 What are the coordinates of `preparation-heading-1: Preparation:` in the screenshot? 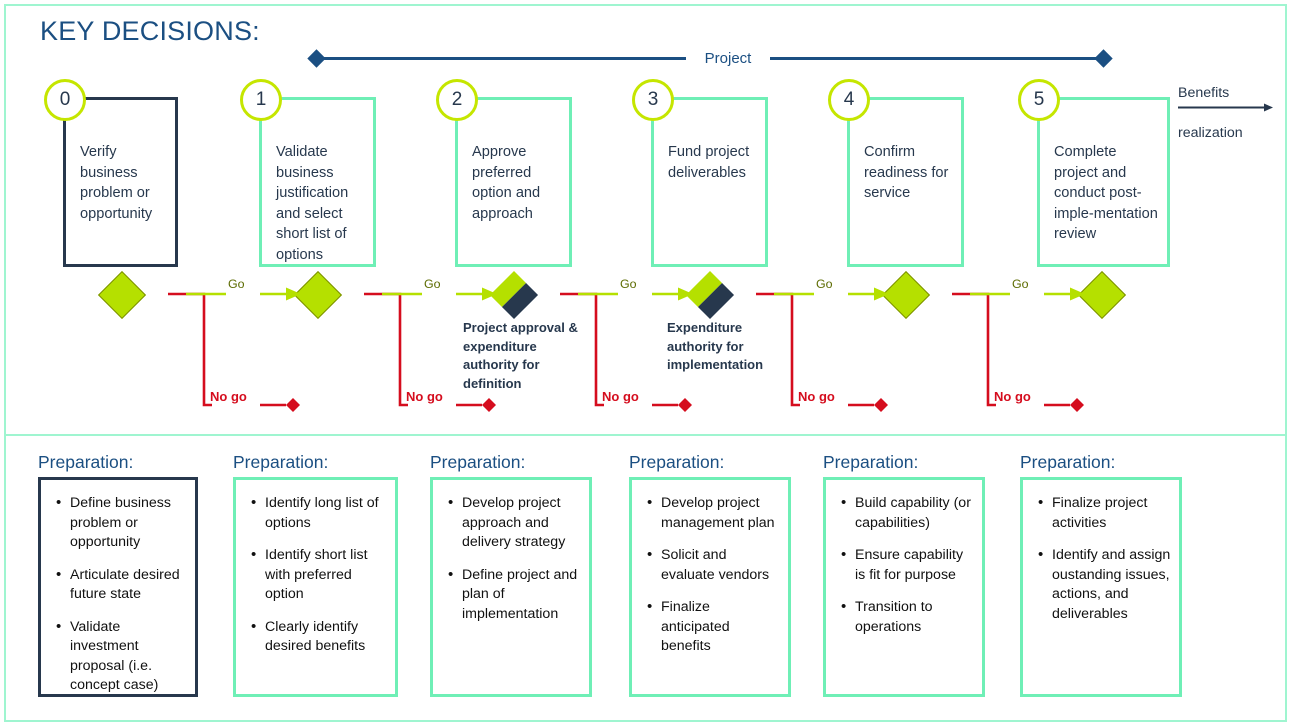 It's located at (281, 462).